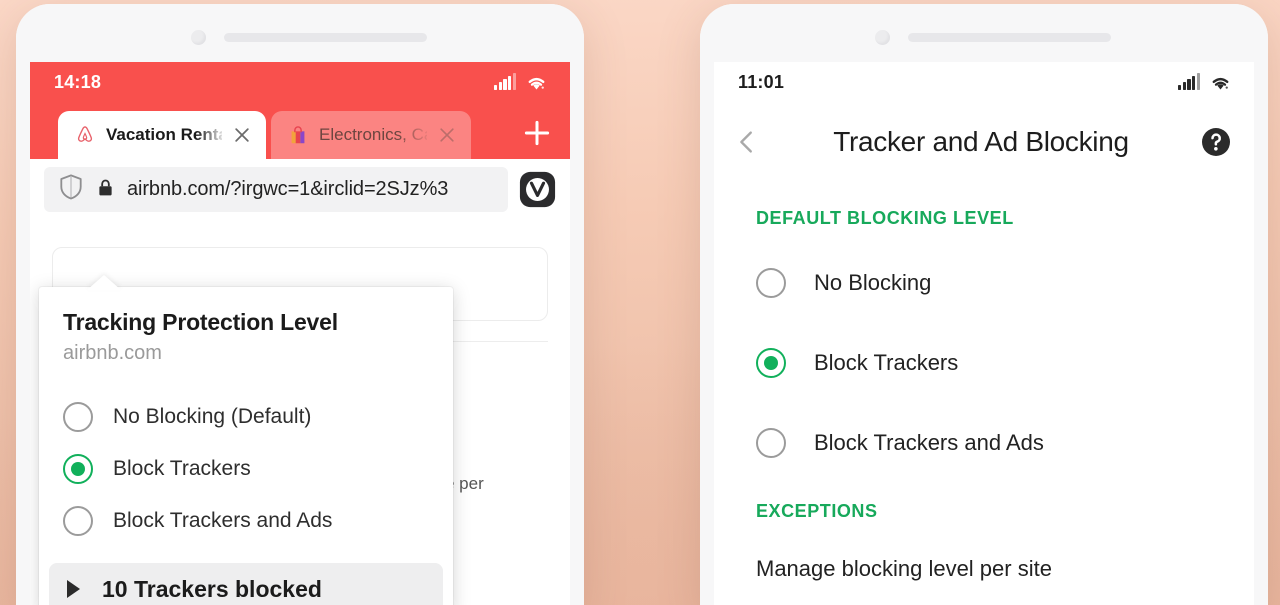  What do you see at coordinates (200, 322) in the screenshot?
I see `popup-title: Tracking Protection Level` at bounding box center [200, 322].